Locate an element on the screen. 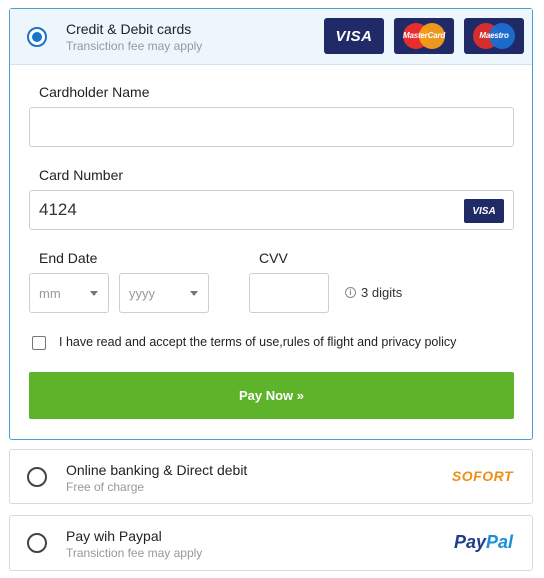  card-number-input: 4124 VISA is located at coordinates (271, 210).